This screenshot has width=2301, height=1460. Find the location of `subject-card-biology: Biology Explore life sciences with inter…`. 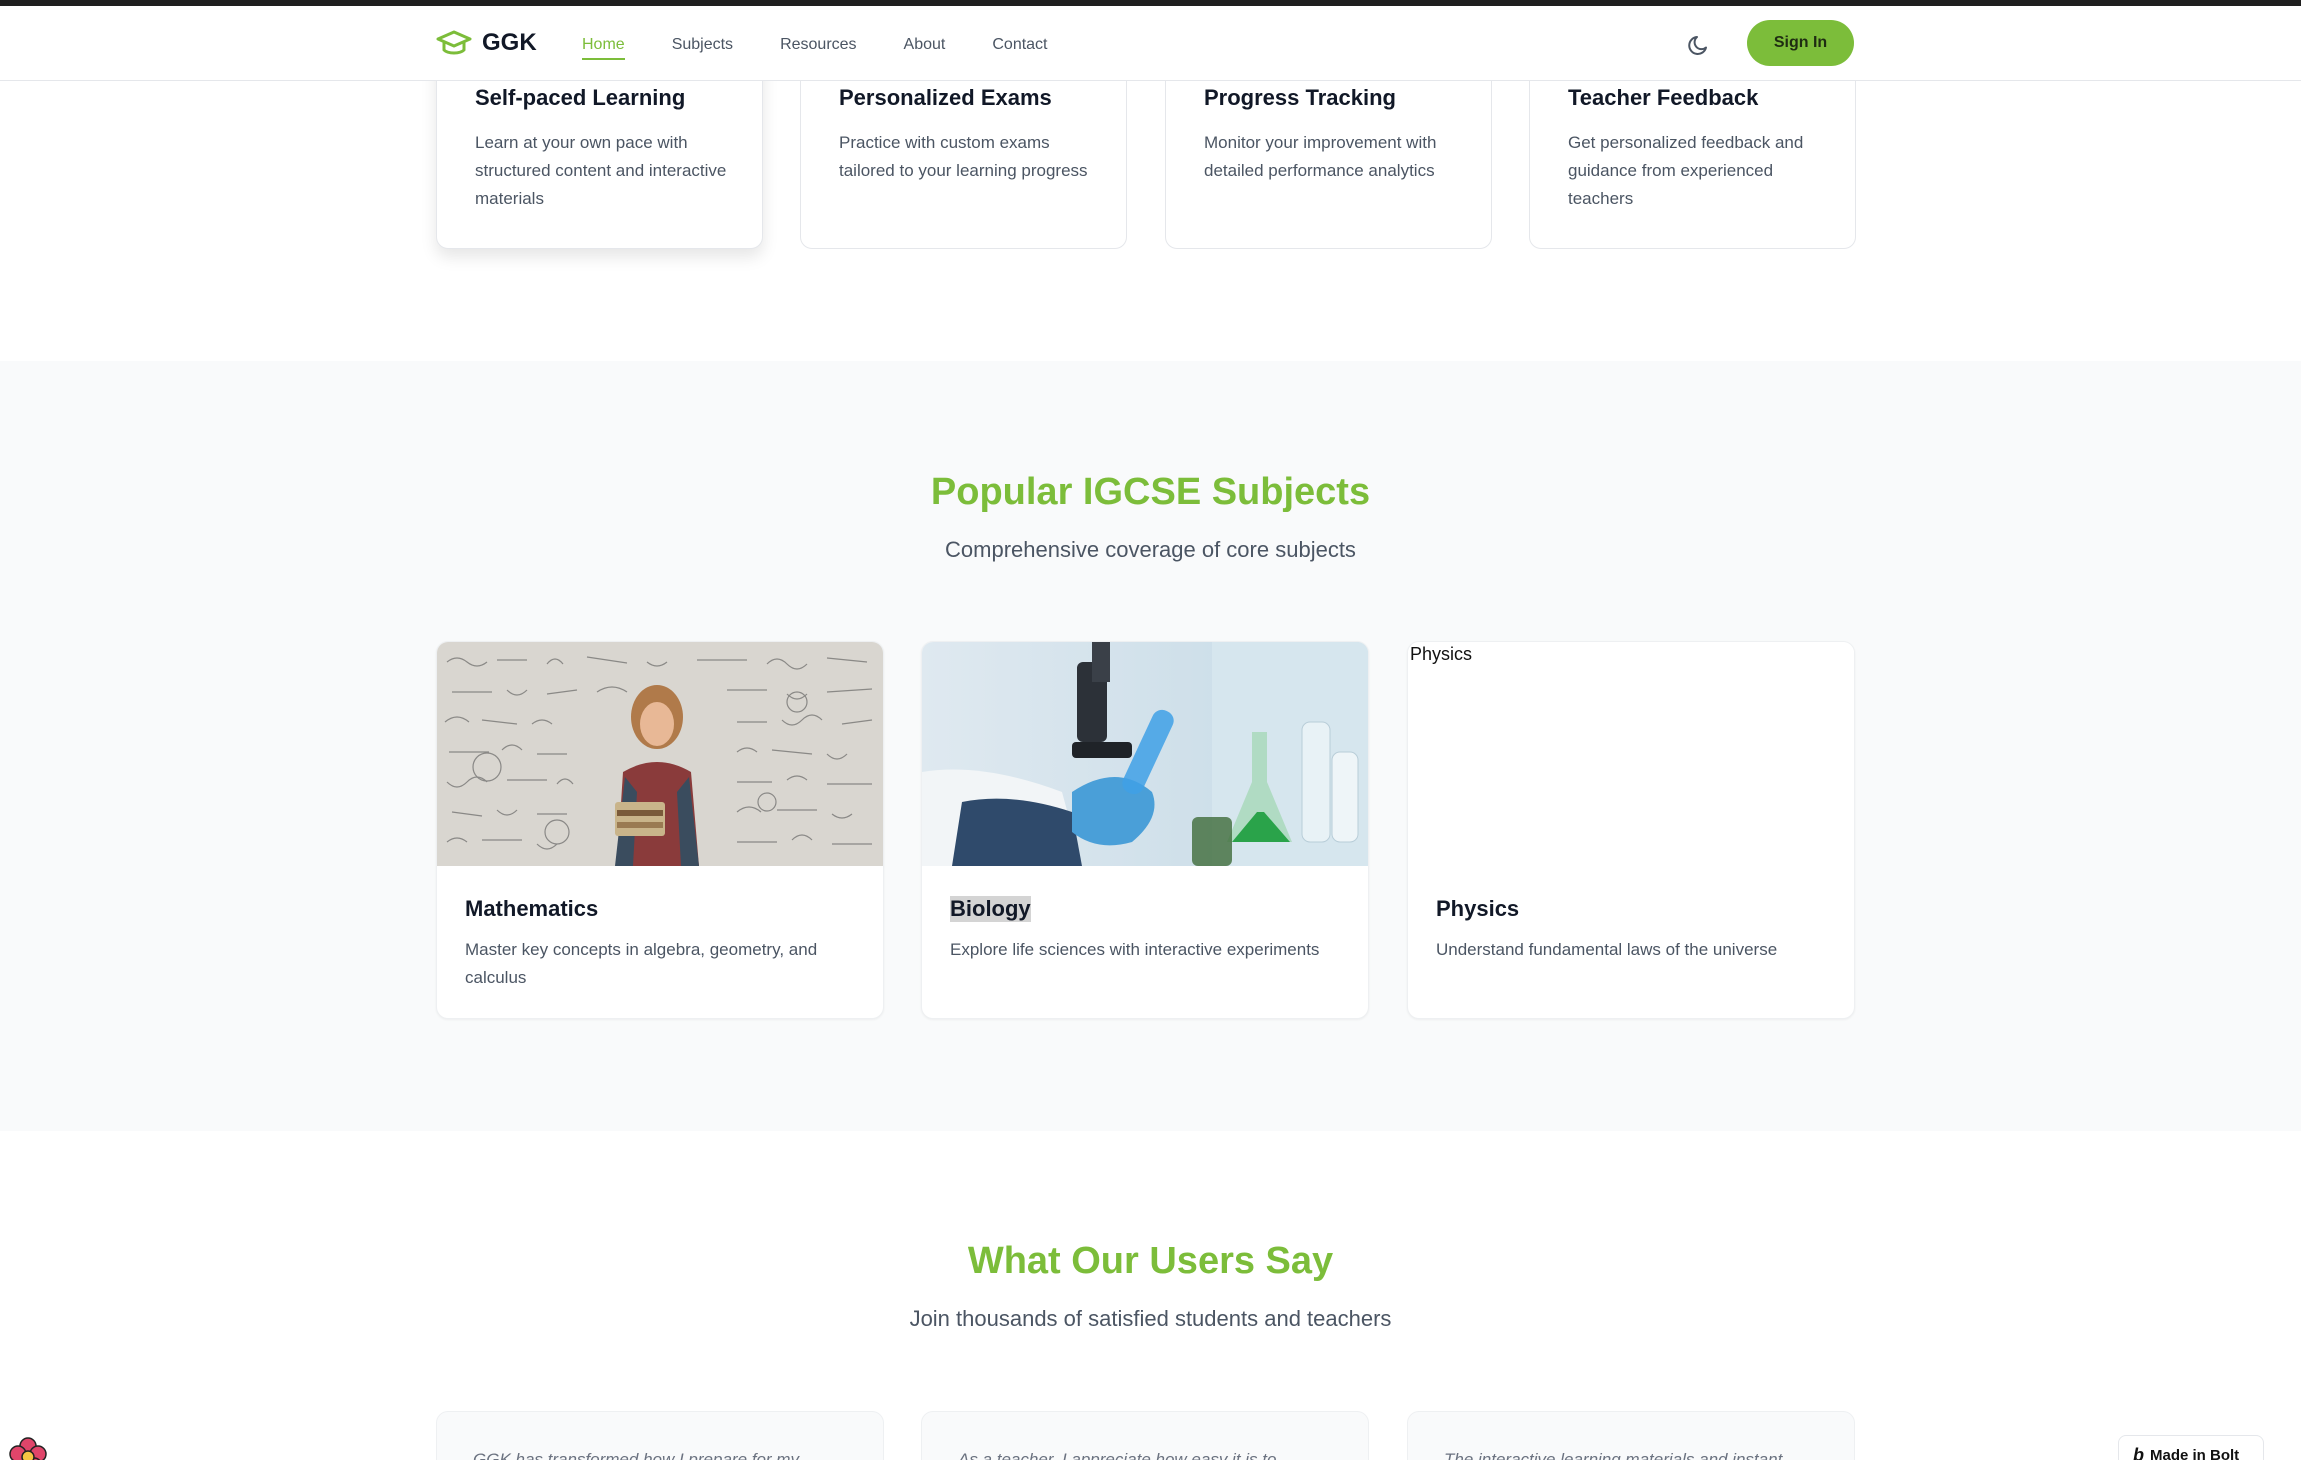

subject-card-biology: Biology Explore life sciences with inter… is located at coordinates (1145, 830).